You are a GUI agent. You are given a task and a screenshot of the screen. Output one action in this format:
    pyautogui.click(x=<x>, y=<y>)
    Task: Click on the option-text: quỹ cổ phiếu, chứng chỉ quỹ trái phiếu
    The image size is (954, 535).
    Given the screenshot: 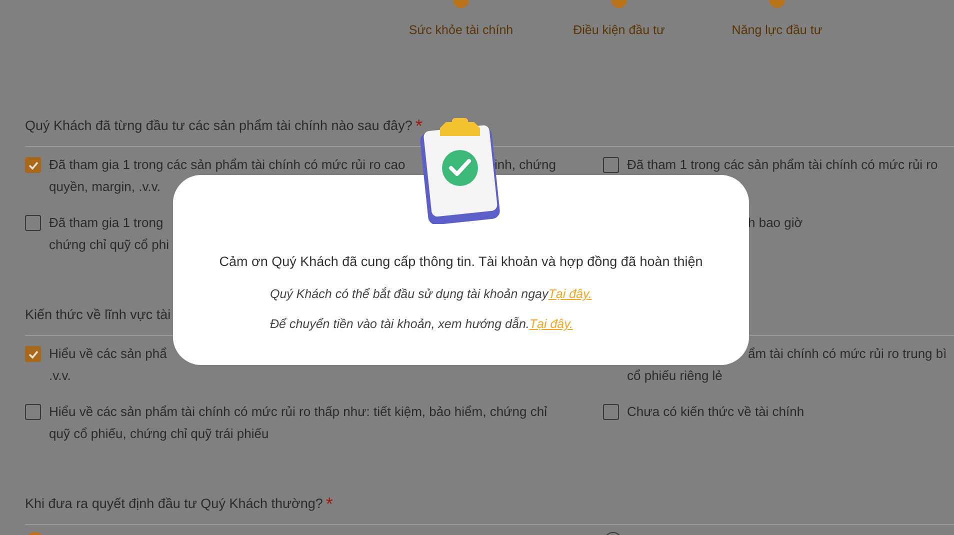 What is the action you would take?
    pyautogui.click(x=159, y=434)
    